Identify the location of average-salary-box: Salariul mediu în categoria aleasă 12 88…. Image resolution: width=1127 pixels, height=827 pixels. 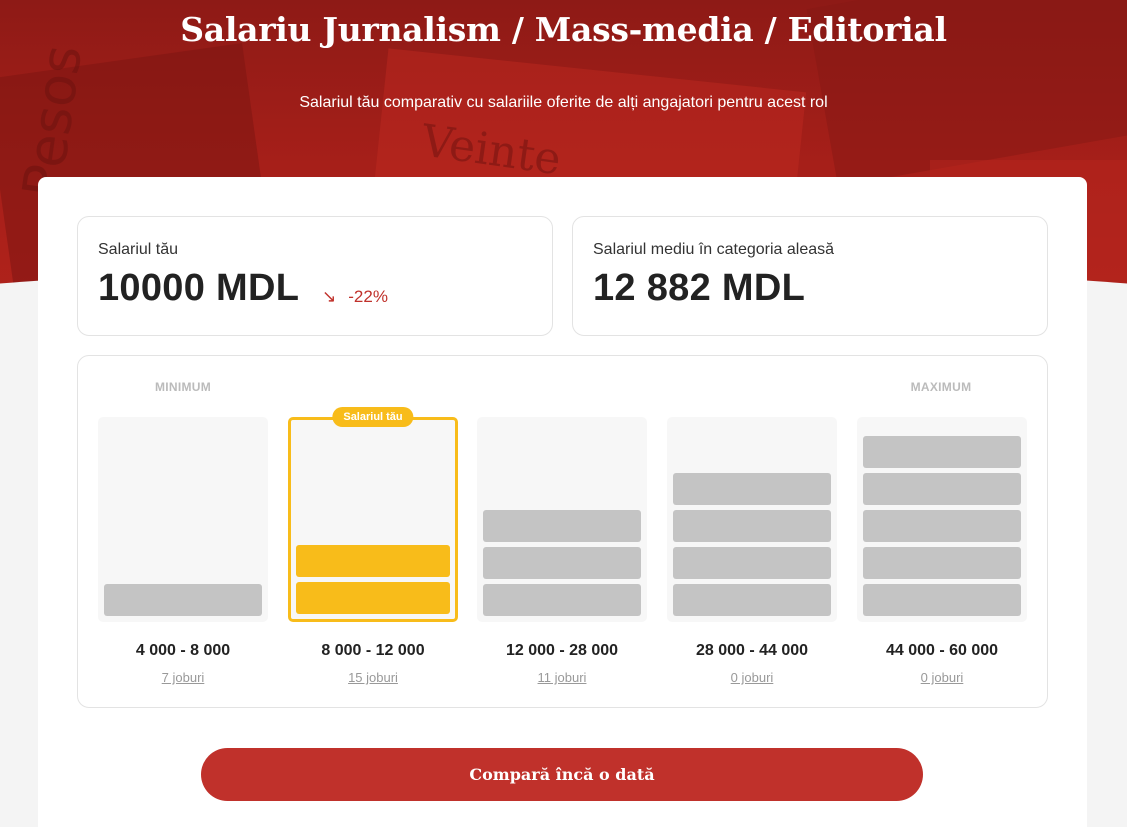
(810, 276).